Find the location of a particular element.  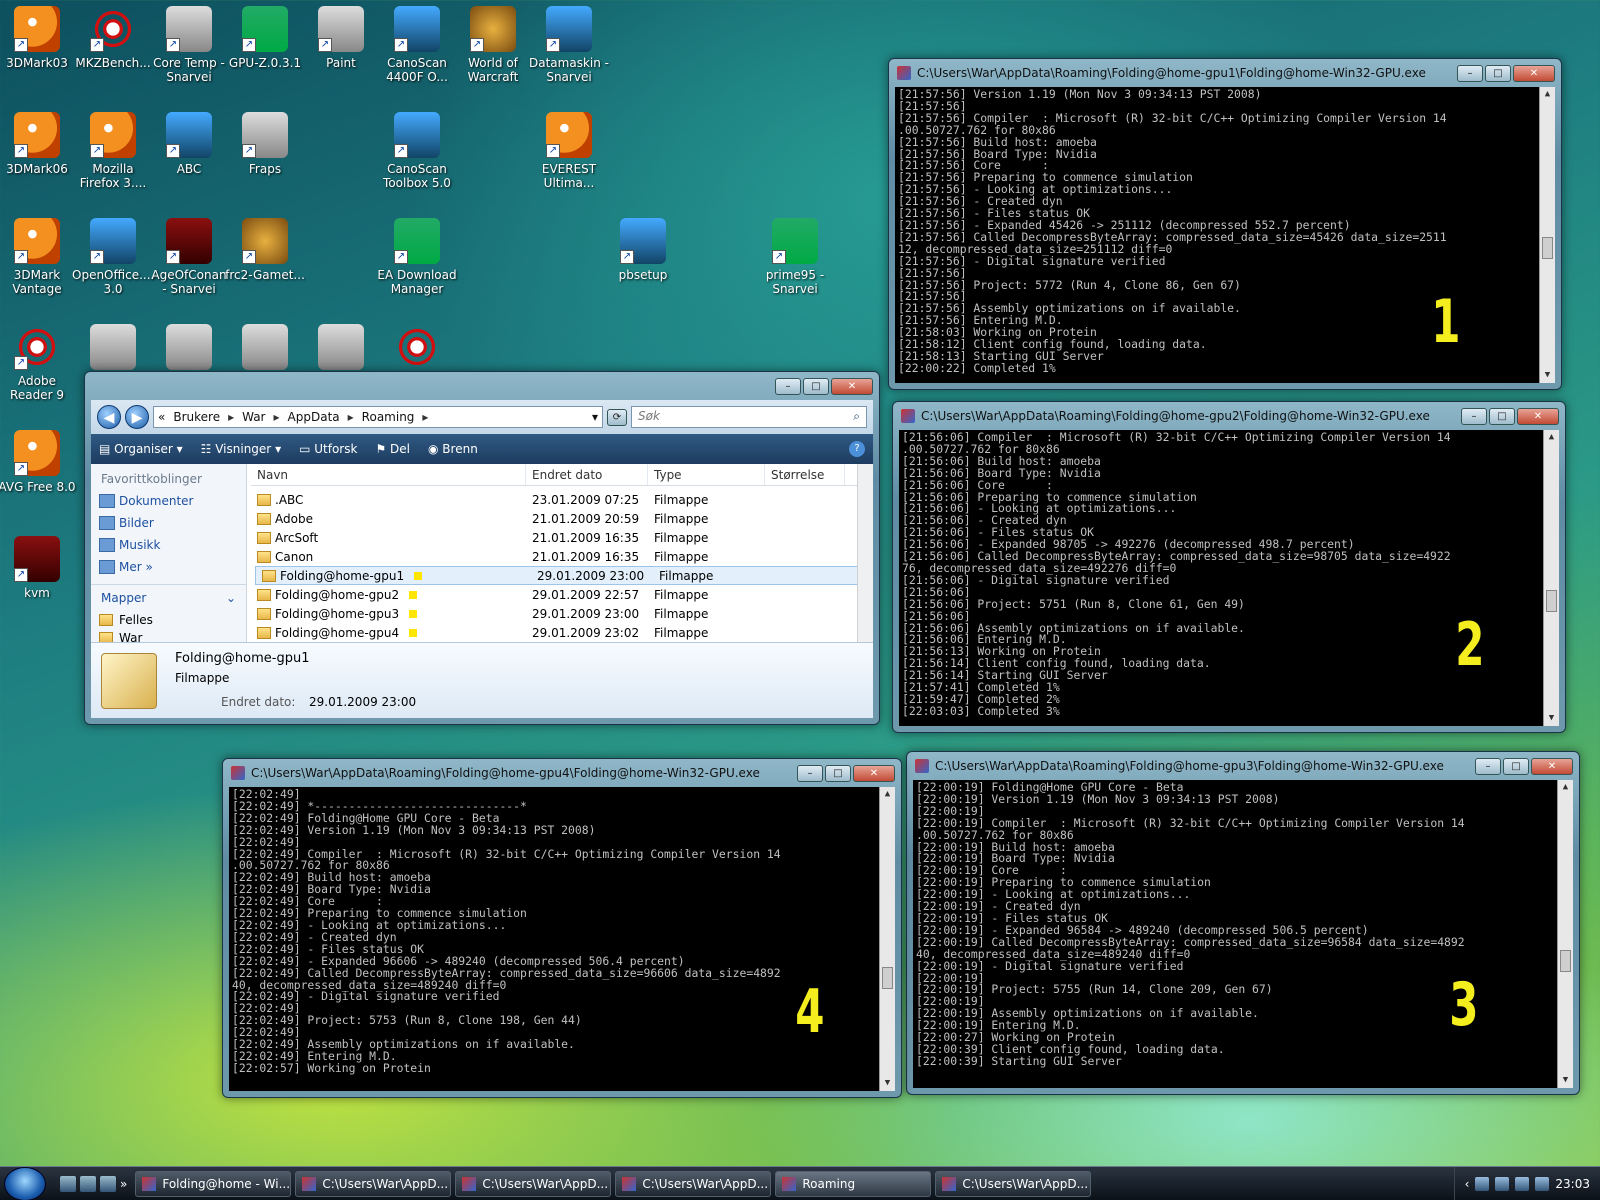

burn-button: ◉ Brenn is located at coordinates (453, 449).